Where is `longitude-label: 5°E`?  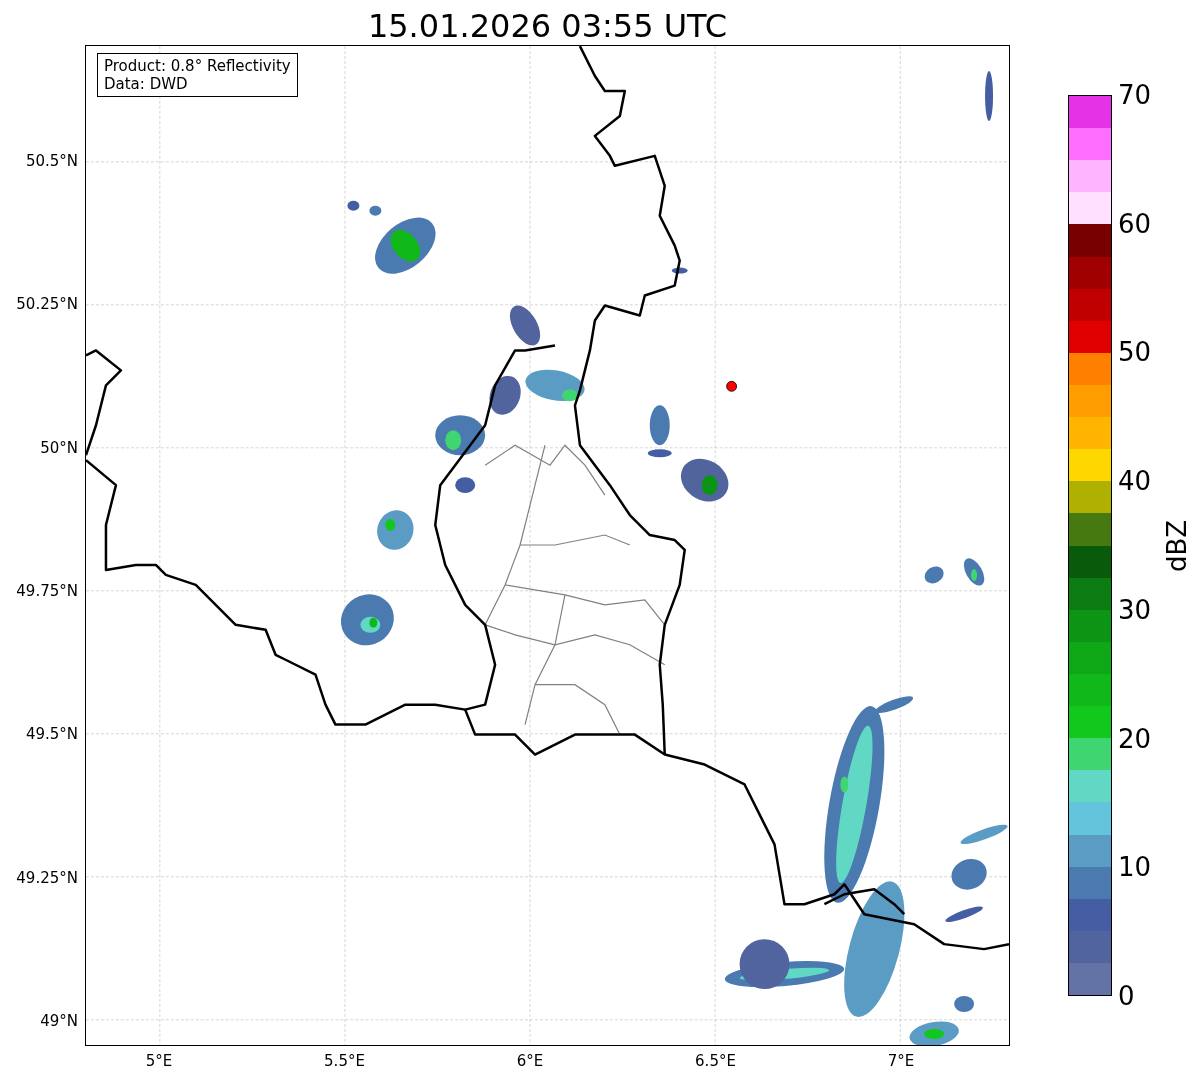
longitude-label: 5°E is located at coordinates (159, 1061).